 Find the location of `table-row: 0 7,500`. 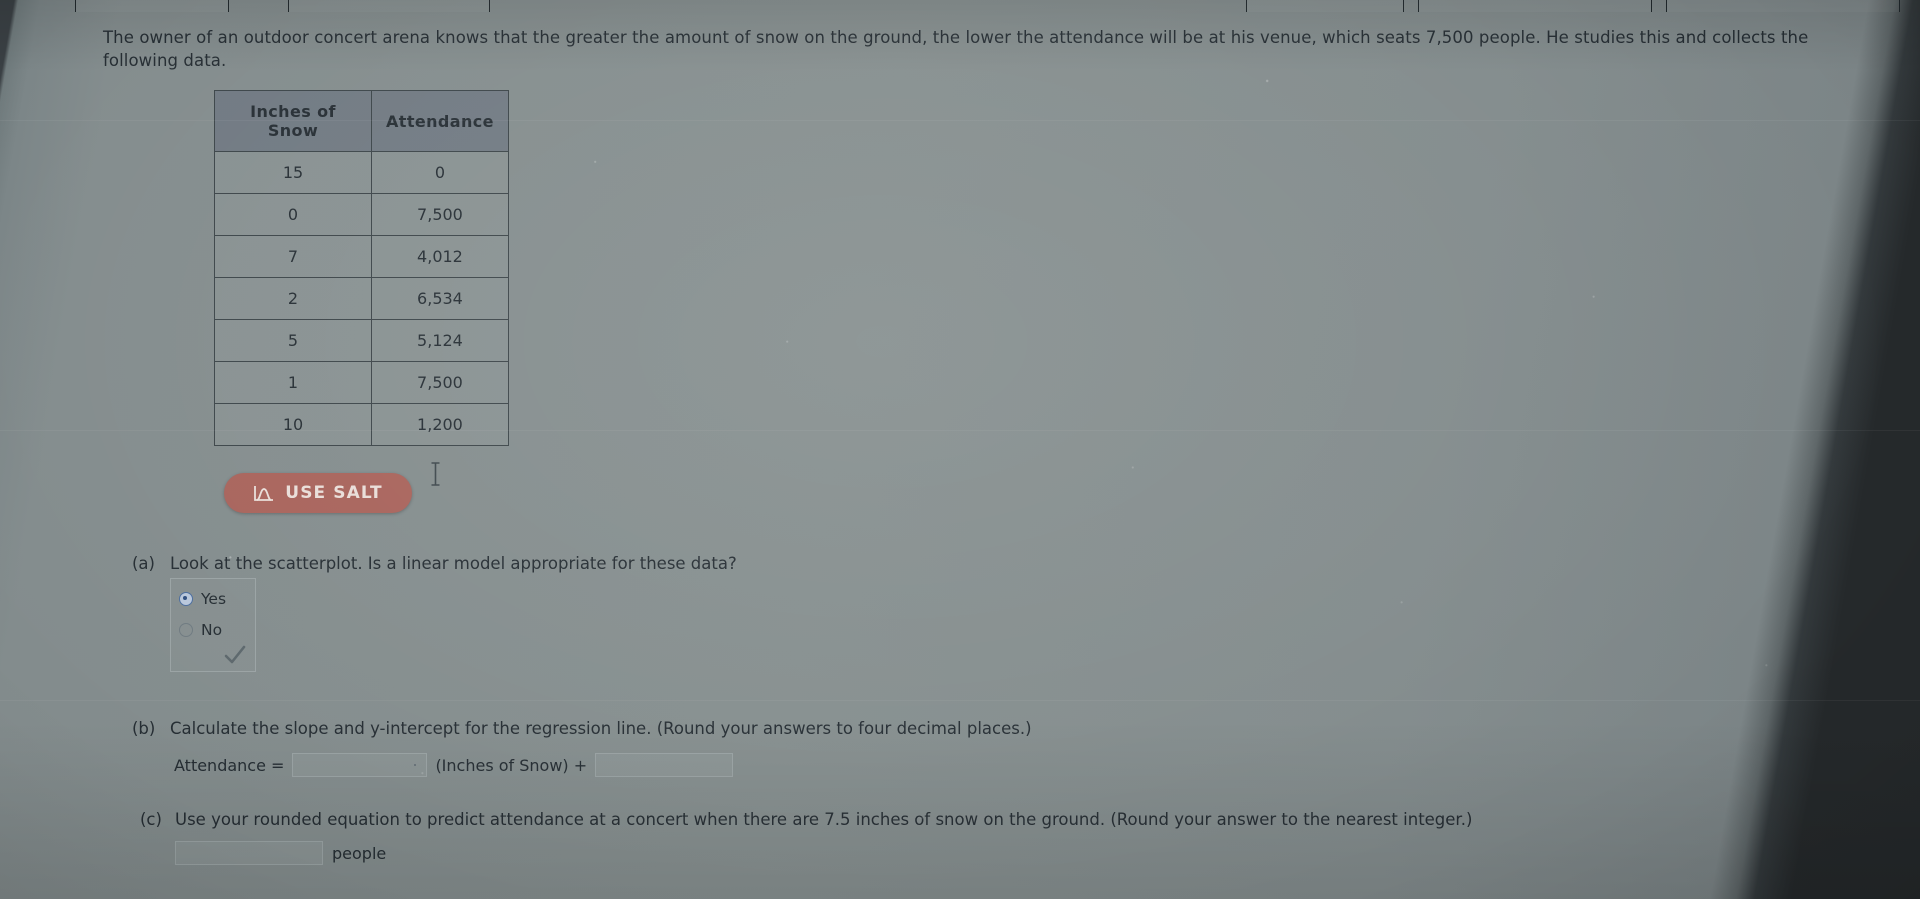

table-row: 0 7,500 is located at coordinates (361, 214).